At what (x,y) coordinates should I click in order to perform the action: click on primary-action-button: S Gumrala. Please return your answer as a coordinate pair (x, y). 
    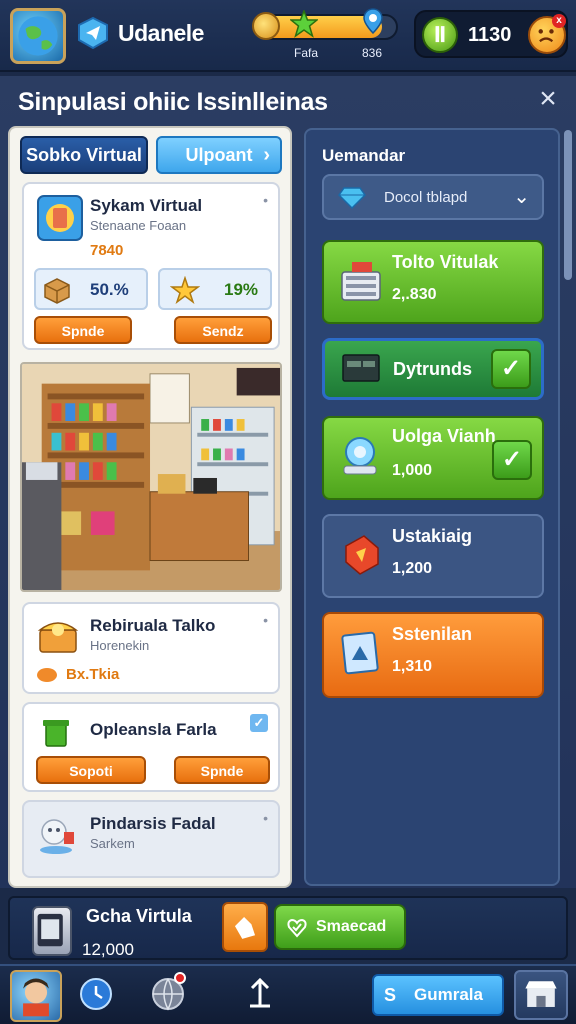
    Looking at the image, I should click on (438, 995).